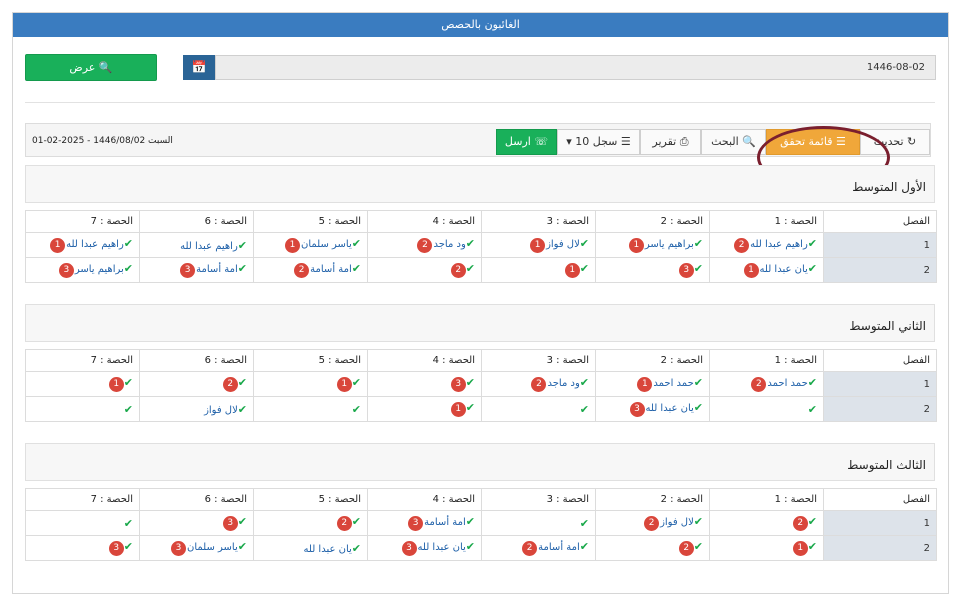 This screenshot has width=961, height=604. I want to click on period-cell: ✔راهيم عبدا لله2, so click(766, 245).